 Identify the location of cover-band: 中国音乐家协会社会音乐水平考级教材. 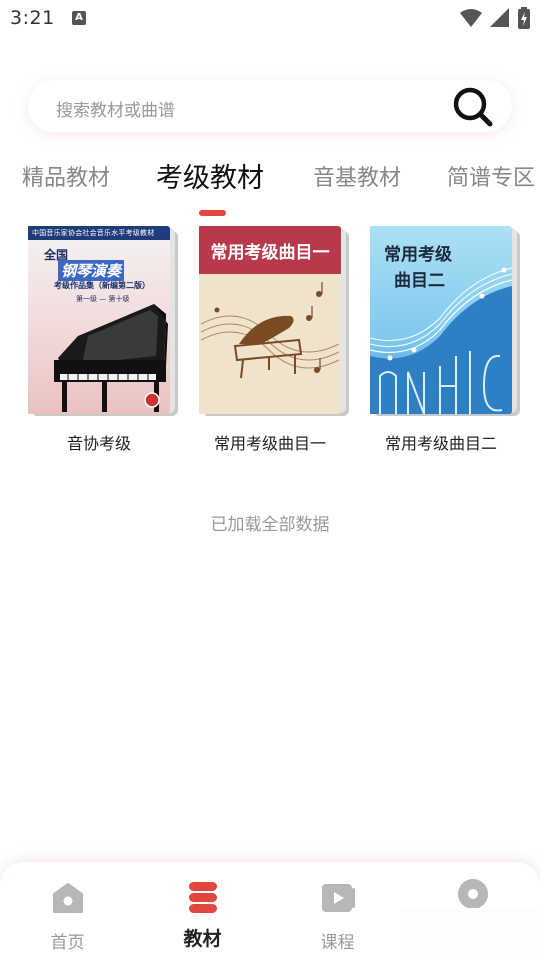
(99, 233).